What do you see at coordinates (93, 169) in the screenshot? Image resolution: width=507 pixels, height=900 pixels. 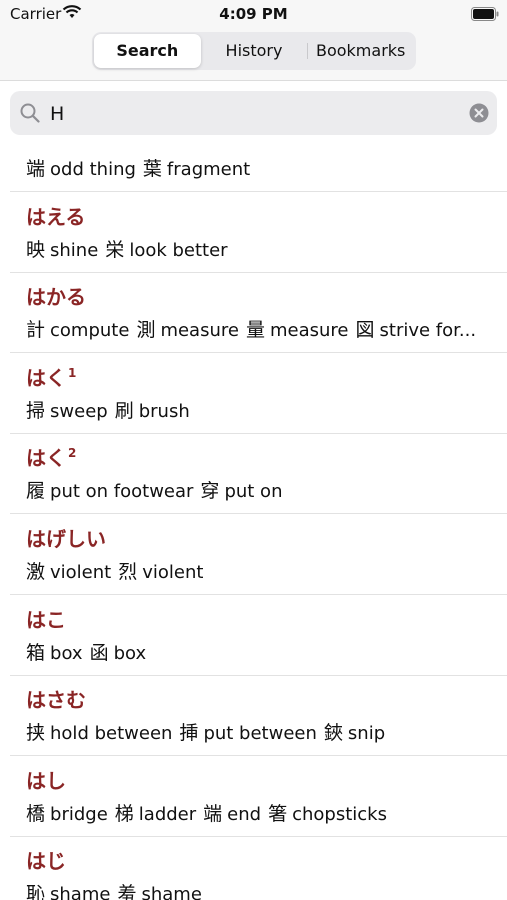 I see `english-gloss: odd thing` at bounding box center [93, 169].